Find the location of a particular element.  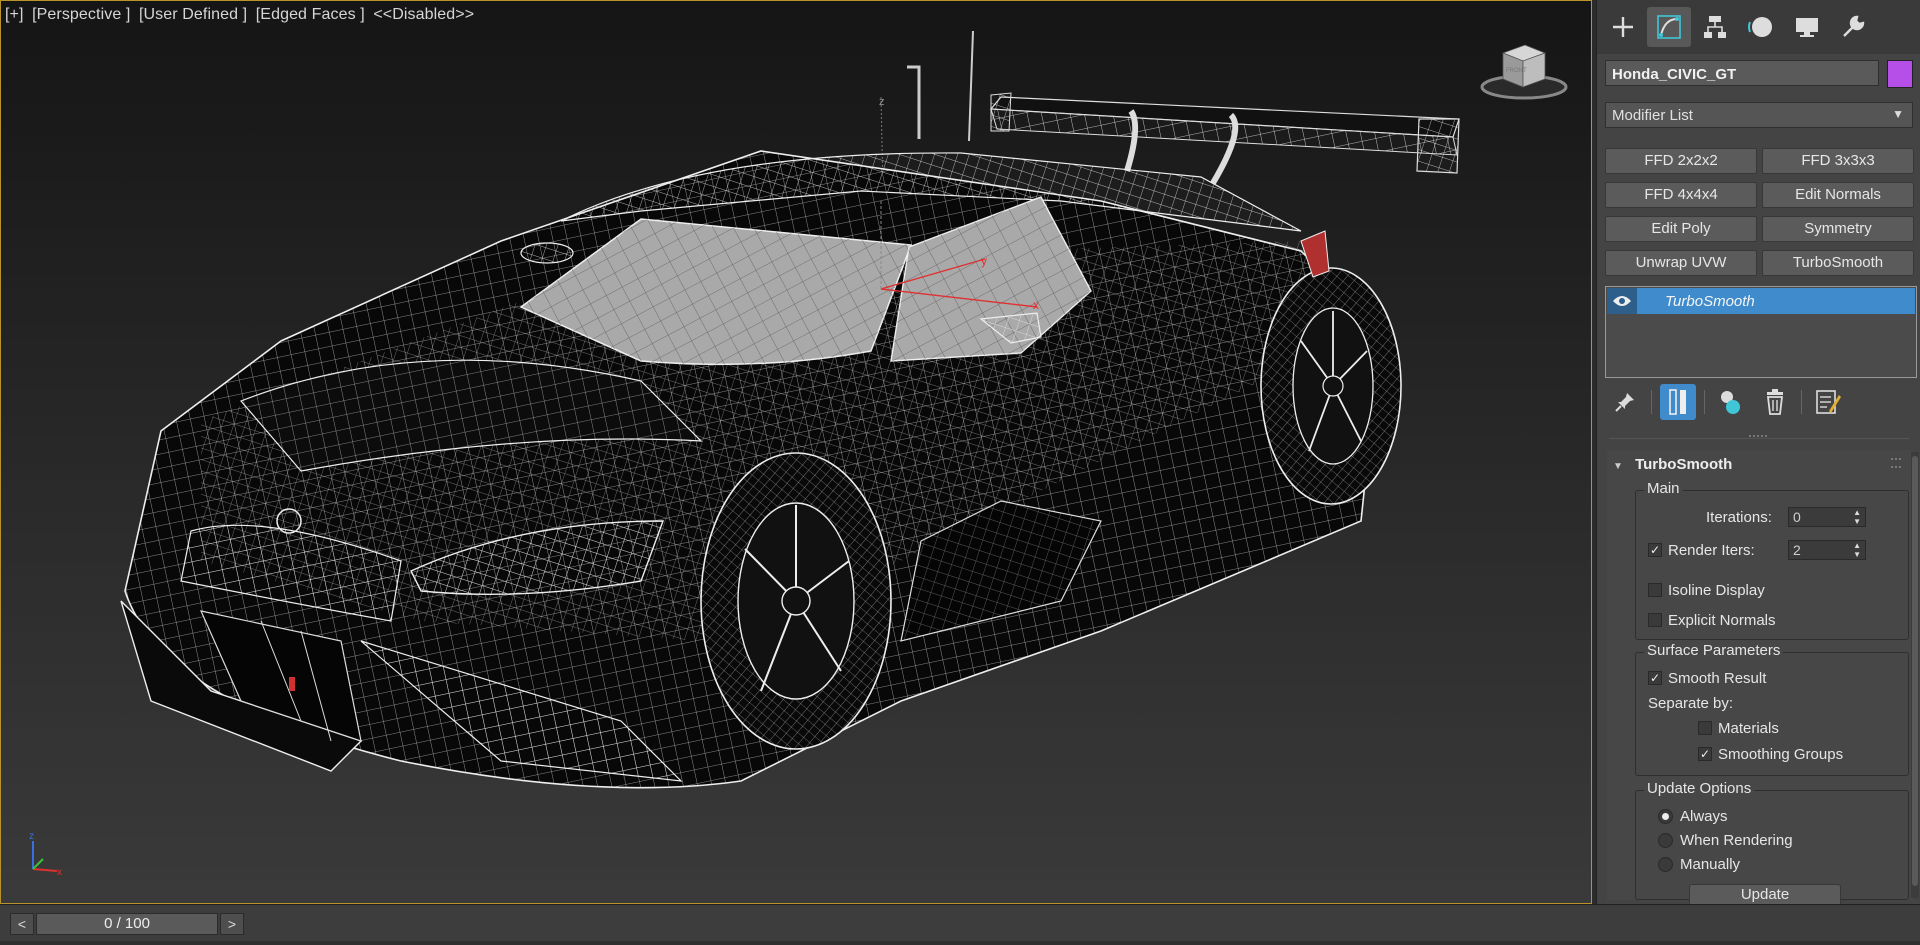

timeline-track is located at coordinates (960, 943).